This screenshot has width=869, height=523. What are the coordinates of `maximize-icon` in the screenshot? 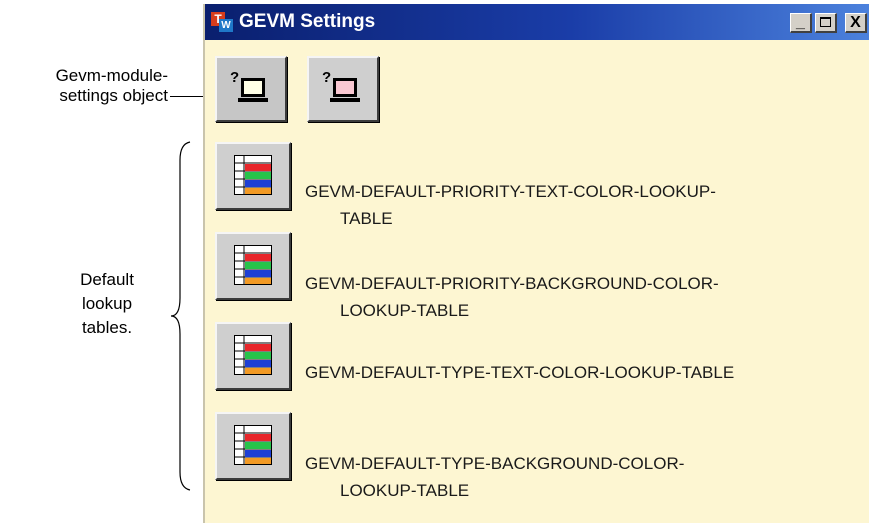 It's located at (825, 22).